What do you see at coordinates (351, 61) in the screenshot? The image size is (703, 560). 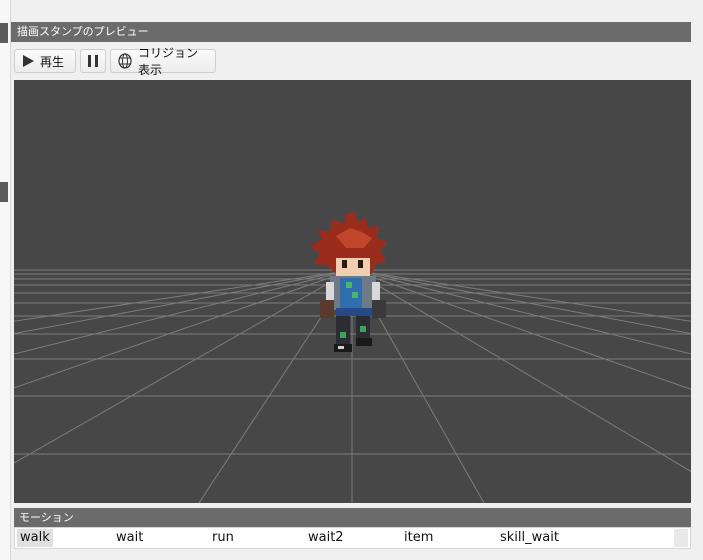 I see `preview-toolbar: 再生 コリジョン表示` at bounding box center [351, 61].